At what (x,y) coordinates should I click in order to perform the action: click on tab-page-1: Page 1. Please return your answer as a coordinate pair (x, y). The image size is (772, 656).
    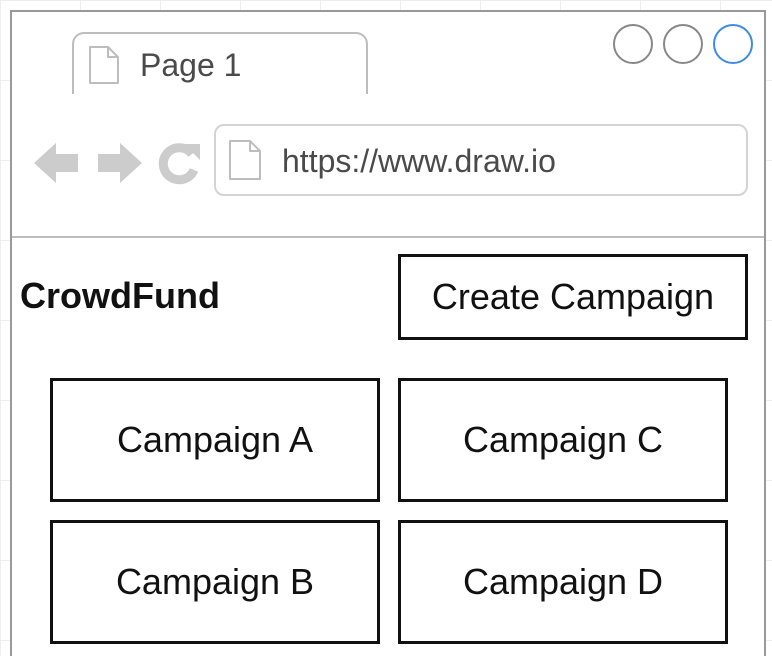
    Looking at the image, I should click on (220, 64).